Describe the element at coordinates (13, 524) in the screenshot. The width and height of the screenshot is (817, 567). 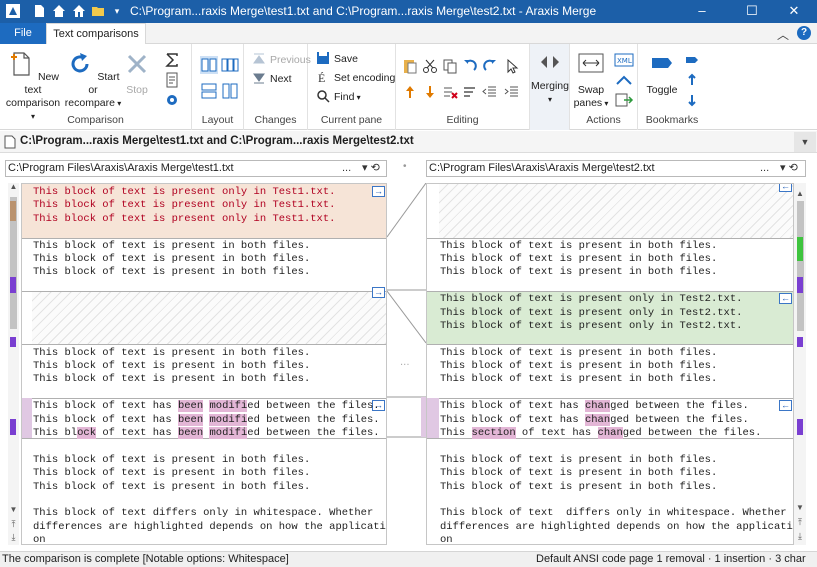
I see `left-scroll-top-icon: ⤒` at that location.